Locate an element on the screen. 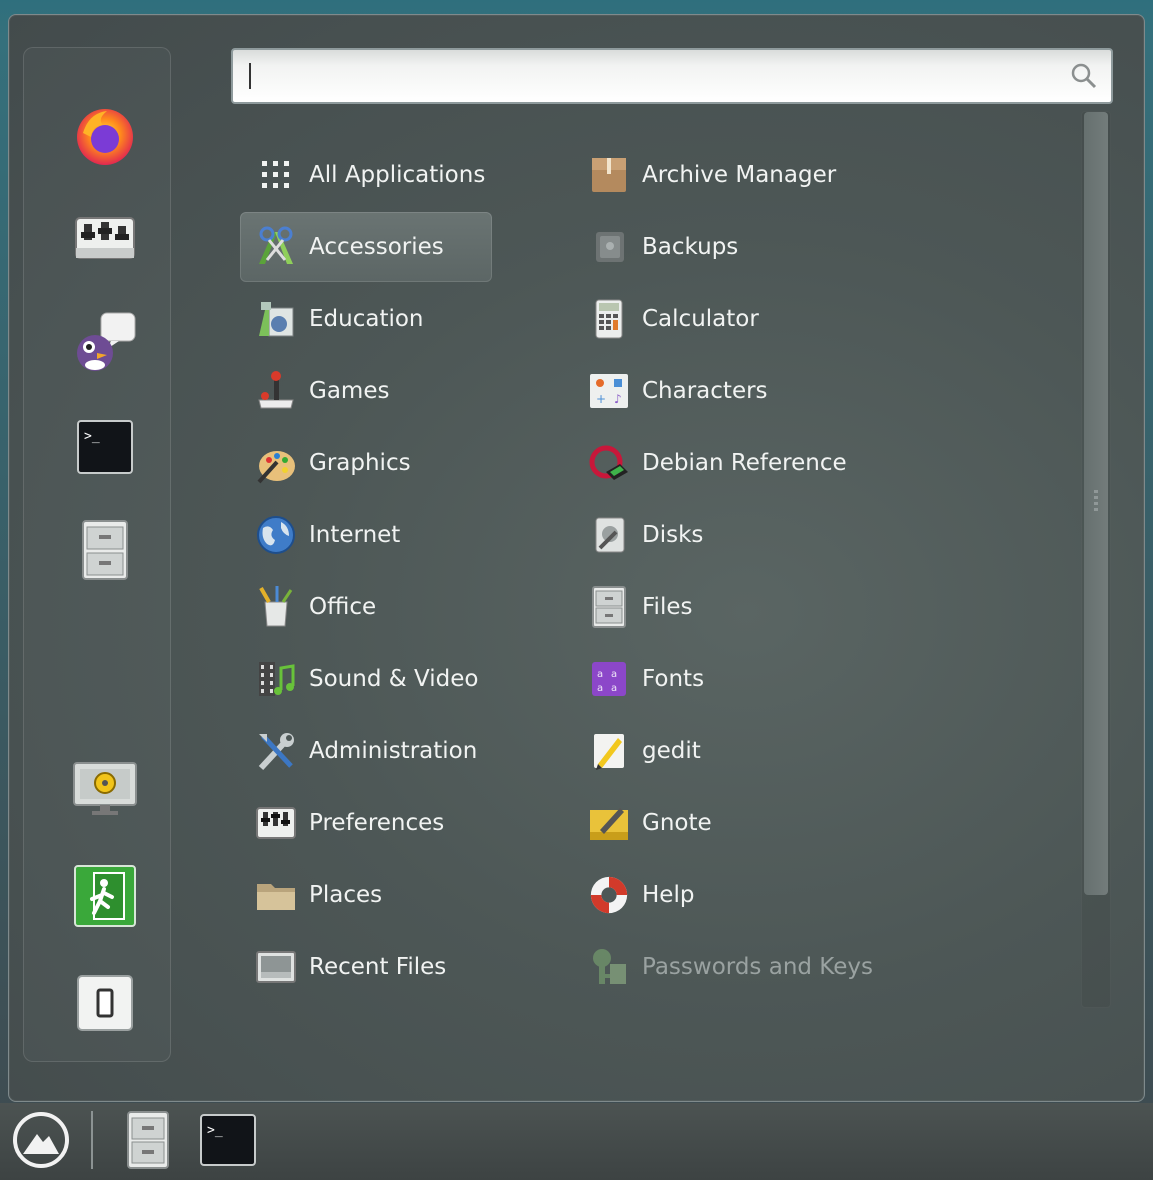 The height and width of the screenshot is (1180, 1153). category-label: Places is located at coordinates (346, 895).